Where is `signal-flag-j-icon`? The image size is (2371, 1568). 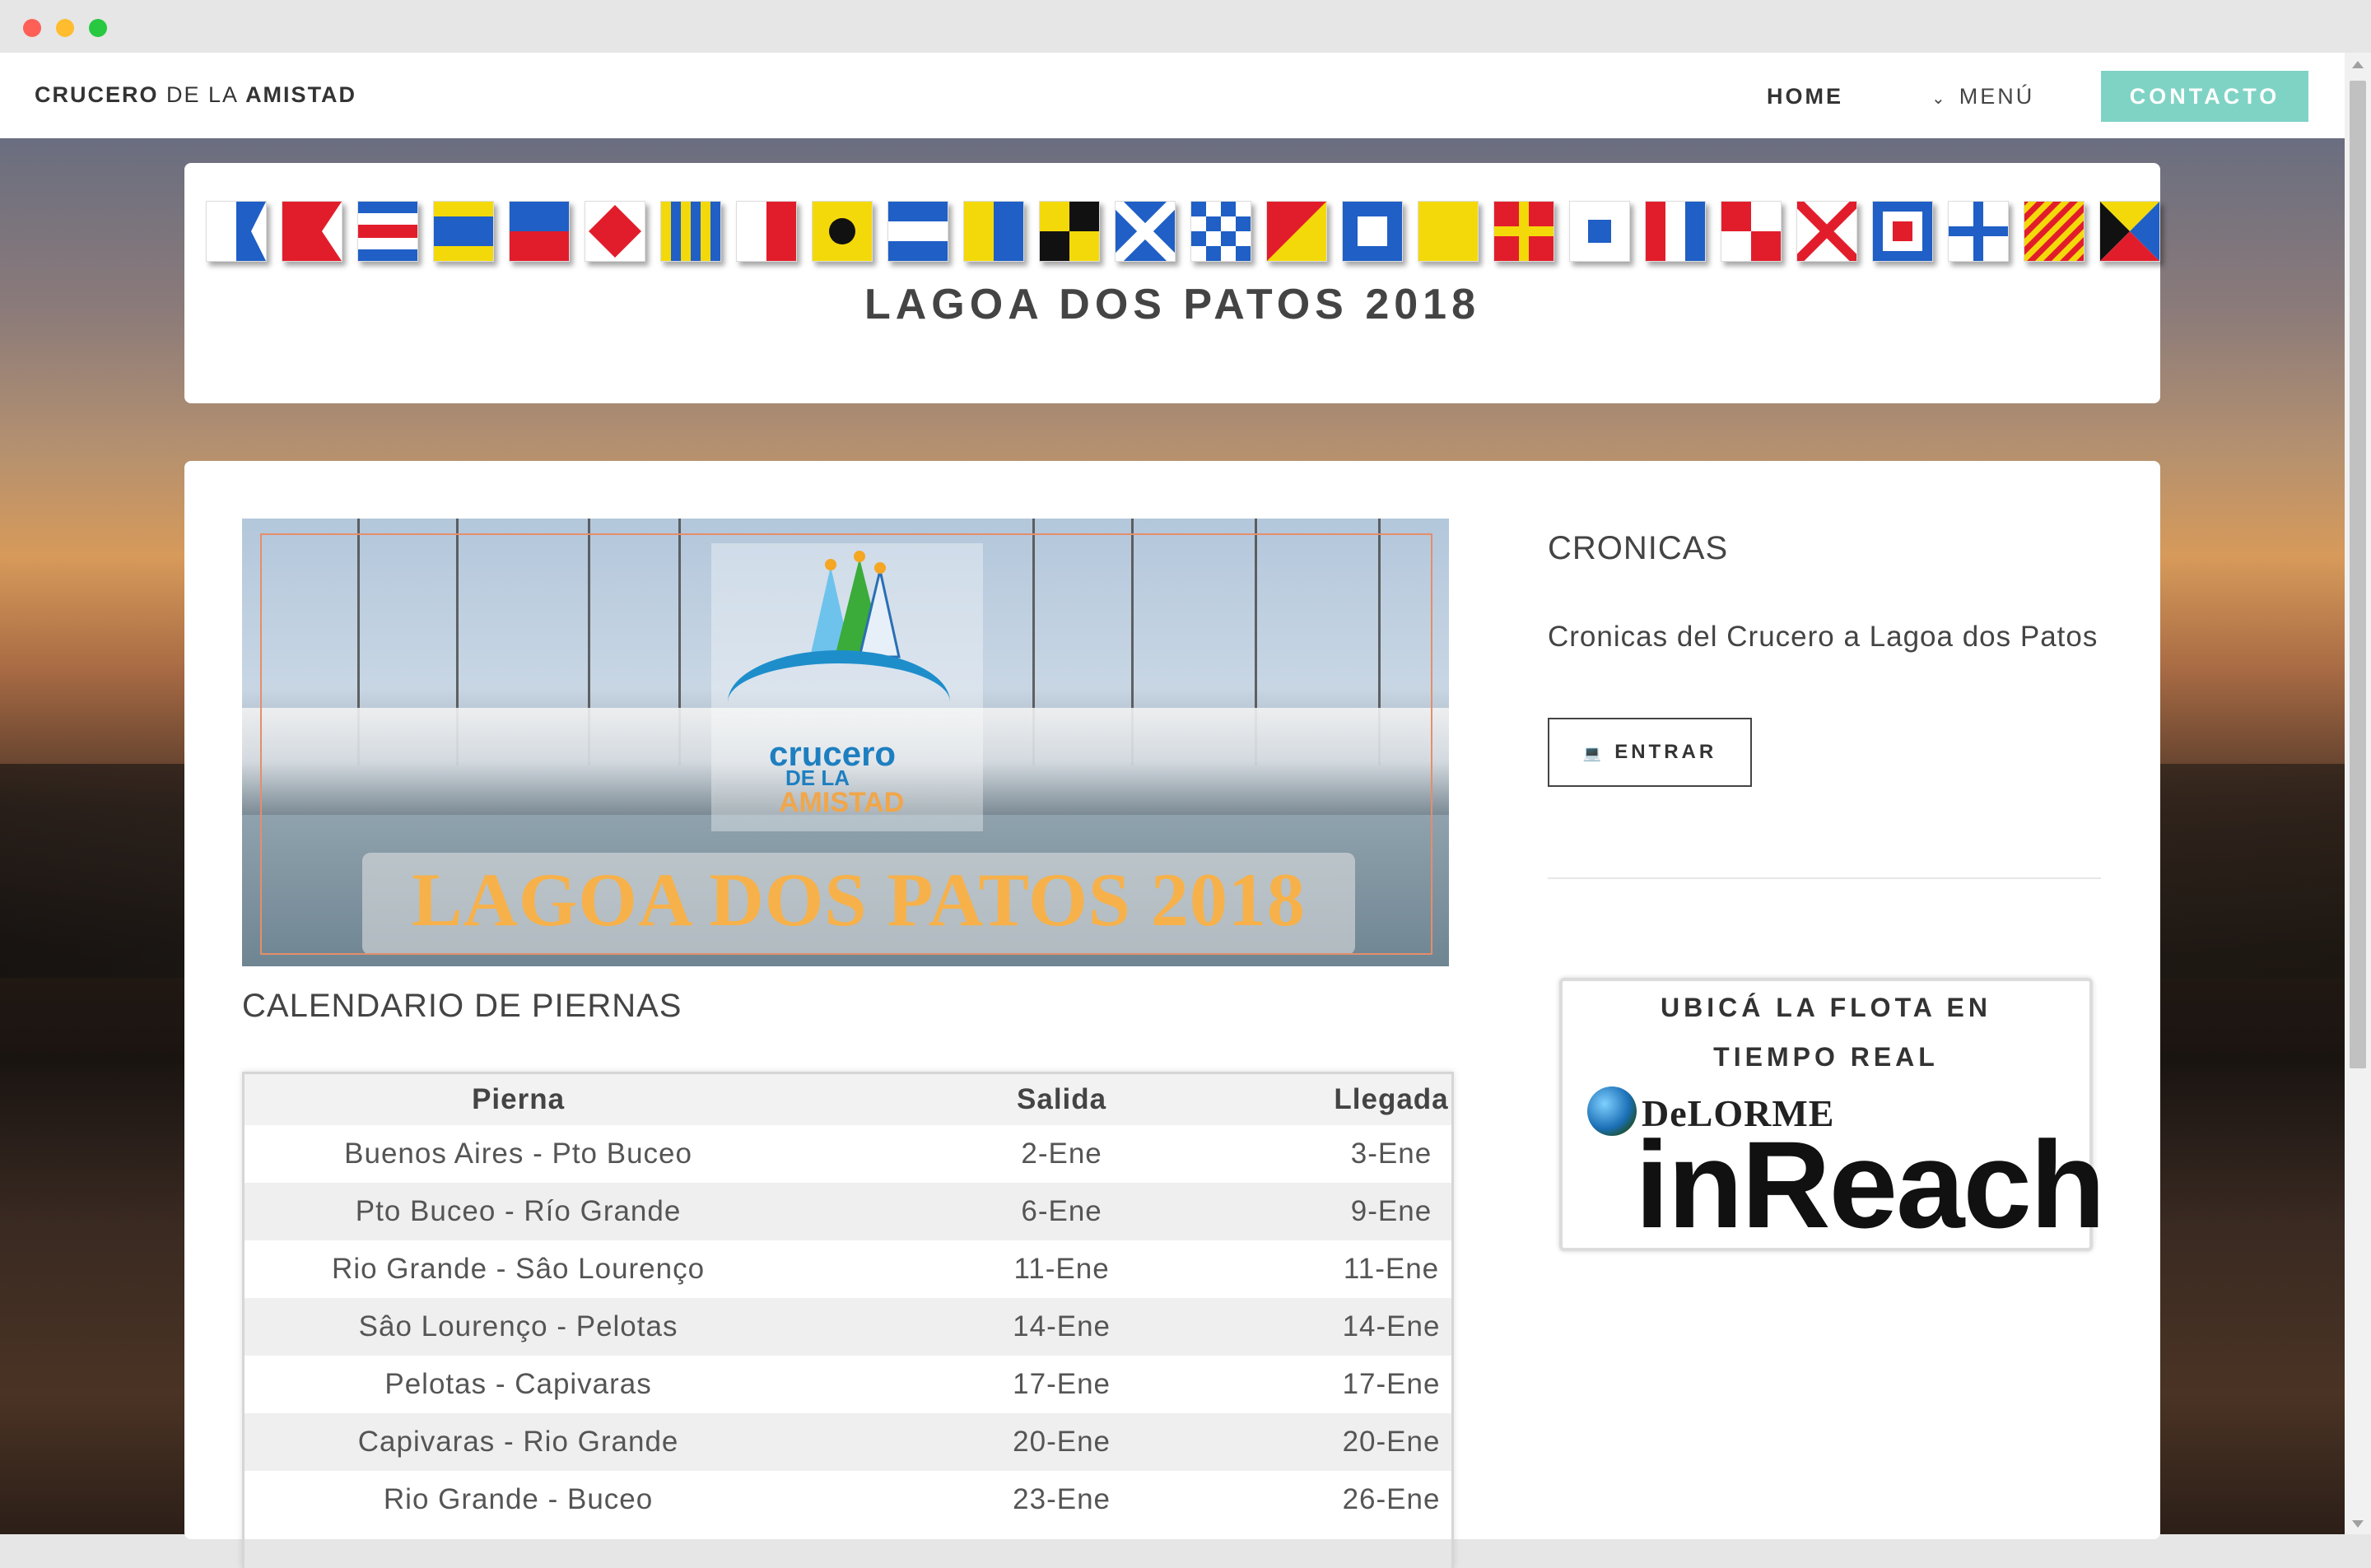 signal-flag-j-icon is located at coordinates (917, 231).